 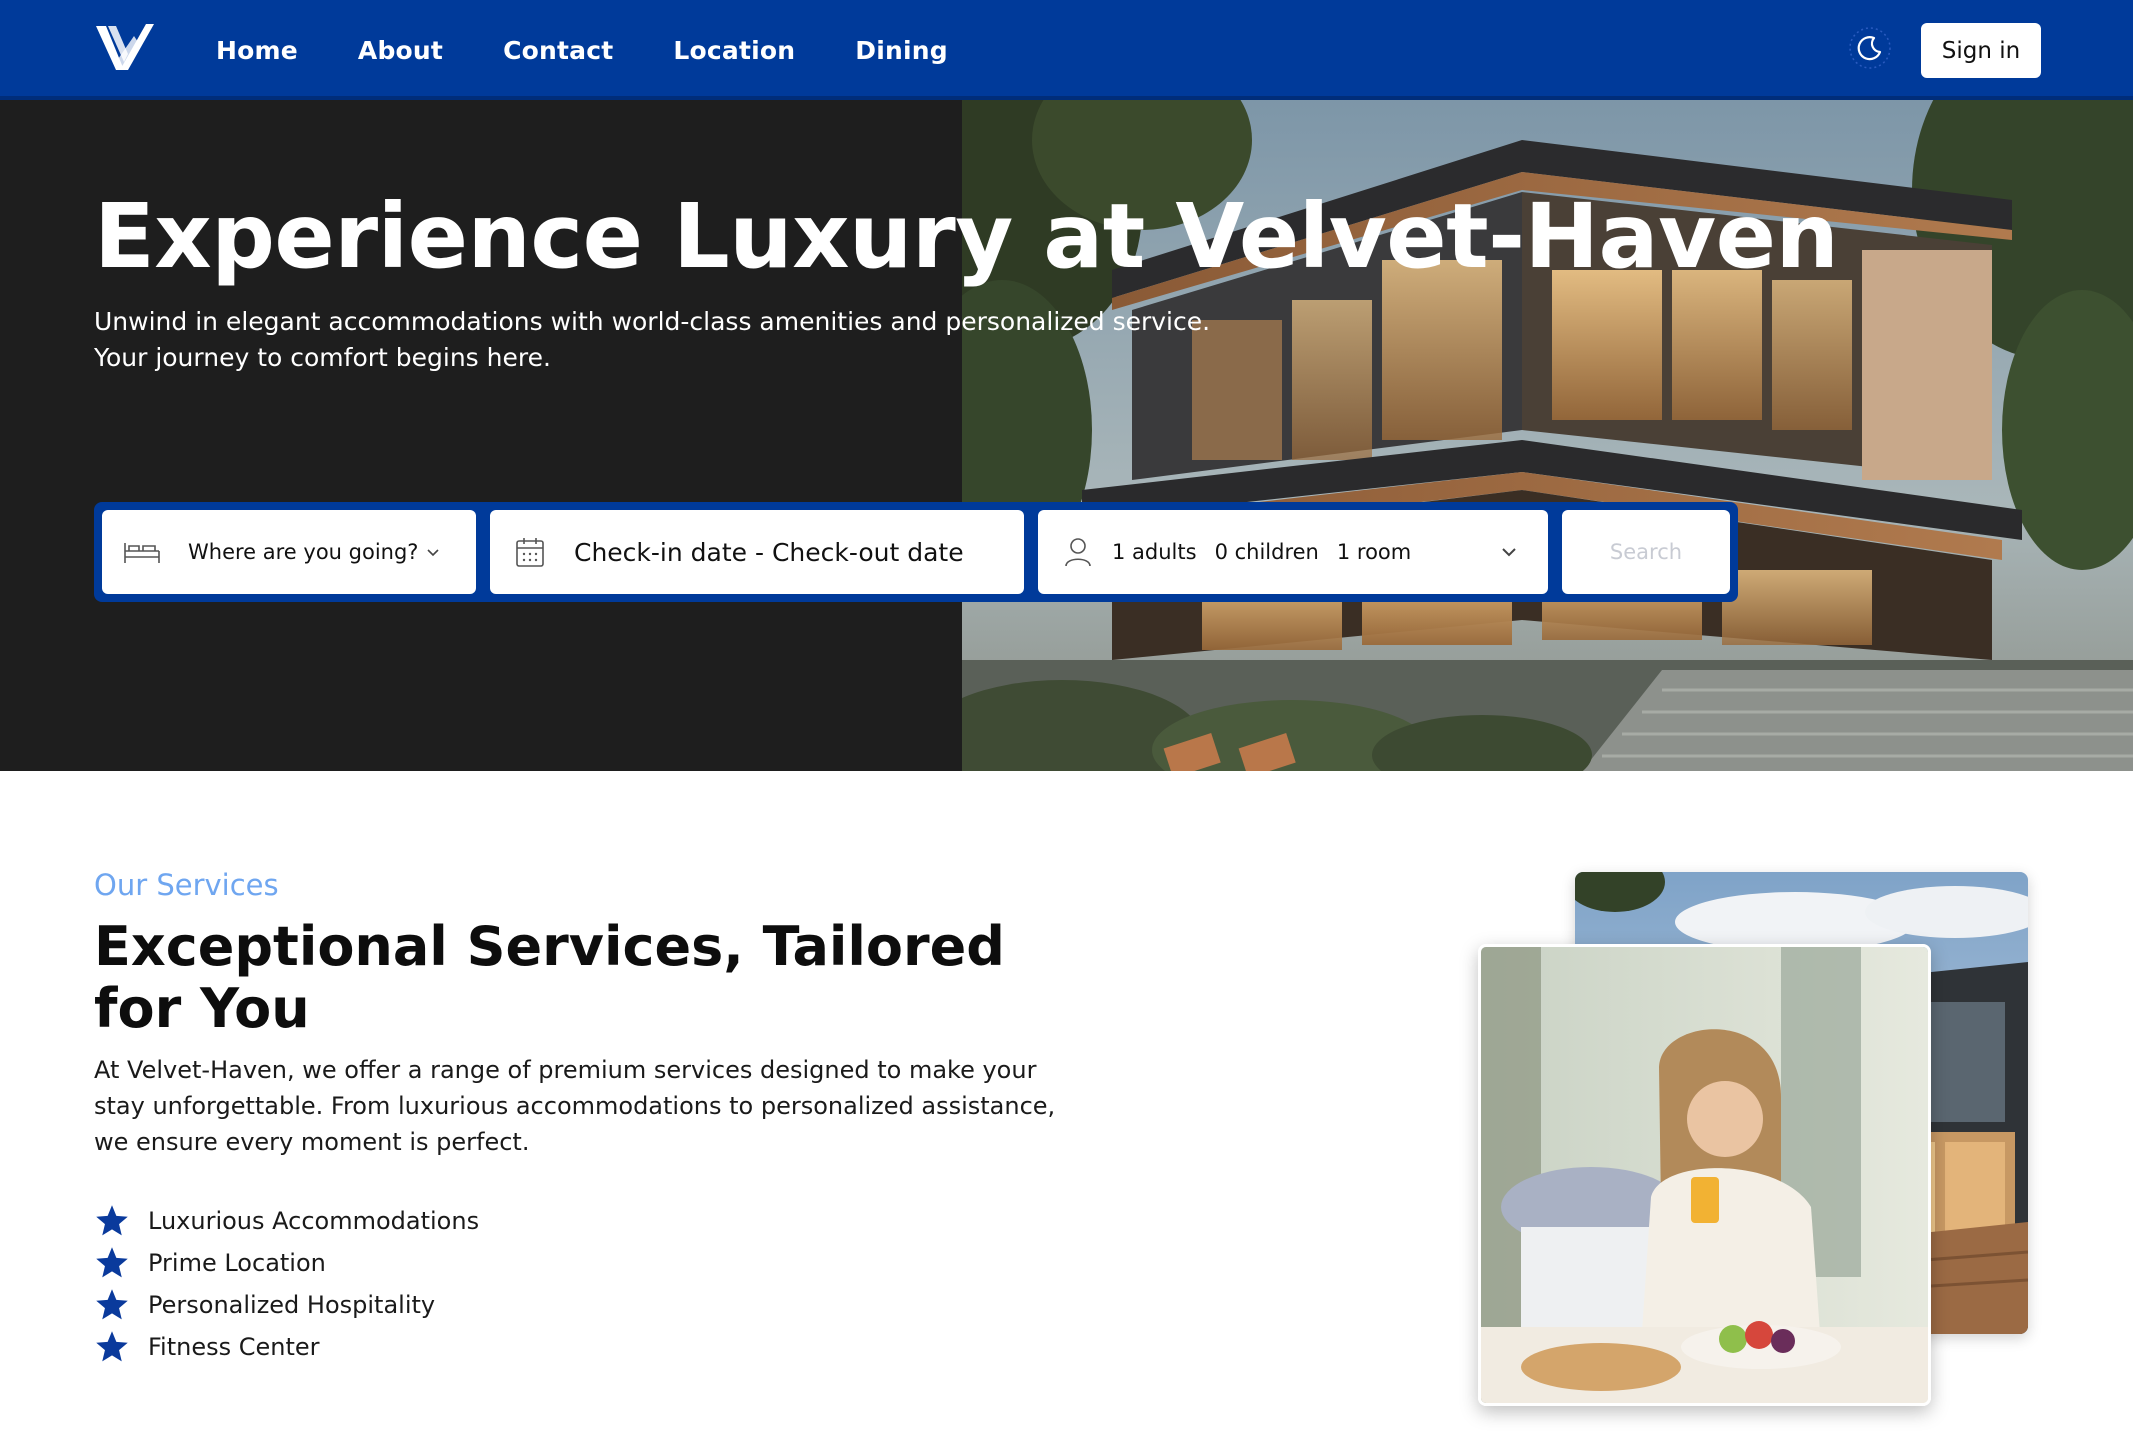 I want to click on list-item: Prime Location, so click(x=286, y=1263).